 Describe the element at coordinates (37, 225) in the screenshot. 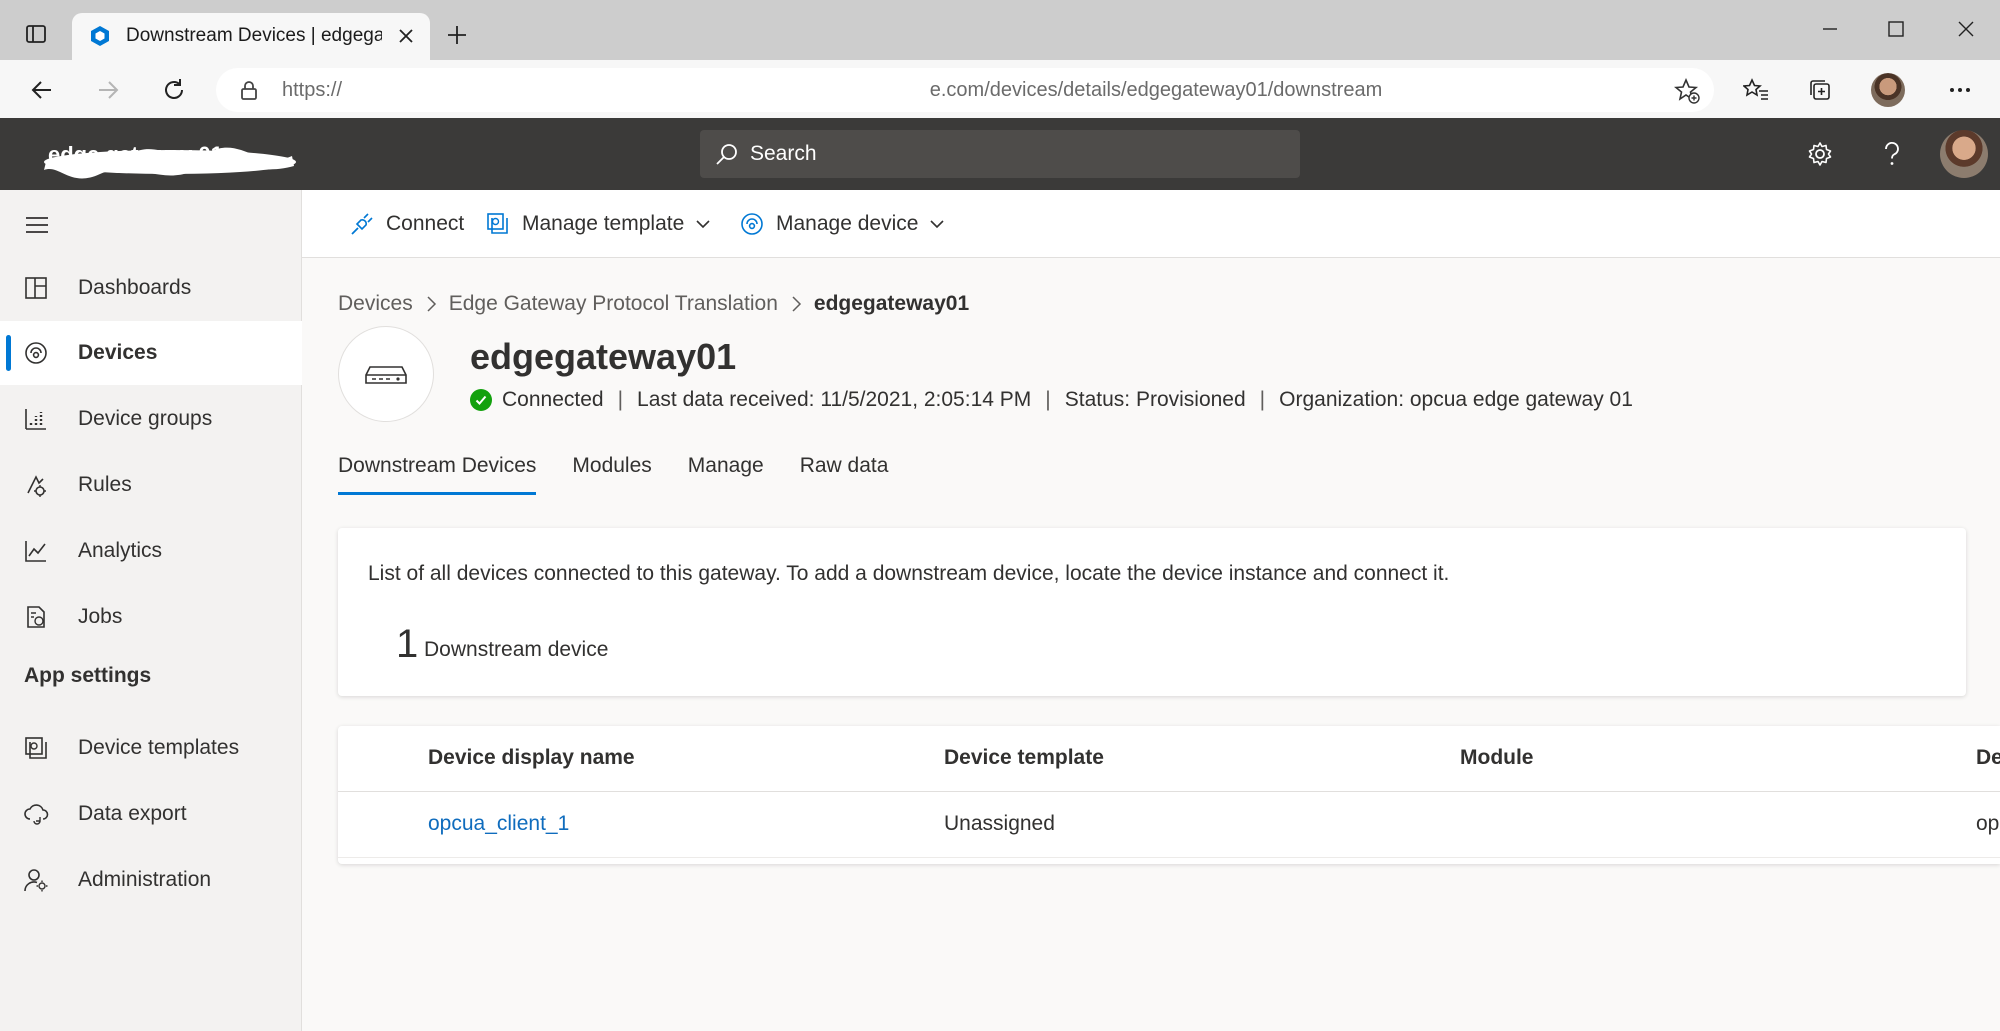

I see `hamburger-menu-icon` at that location.